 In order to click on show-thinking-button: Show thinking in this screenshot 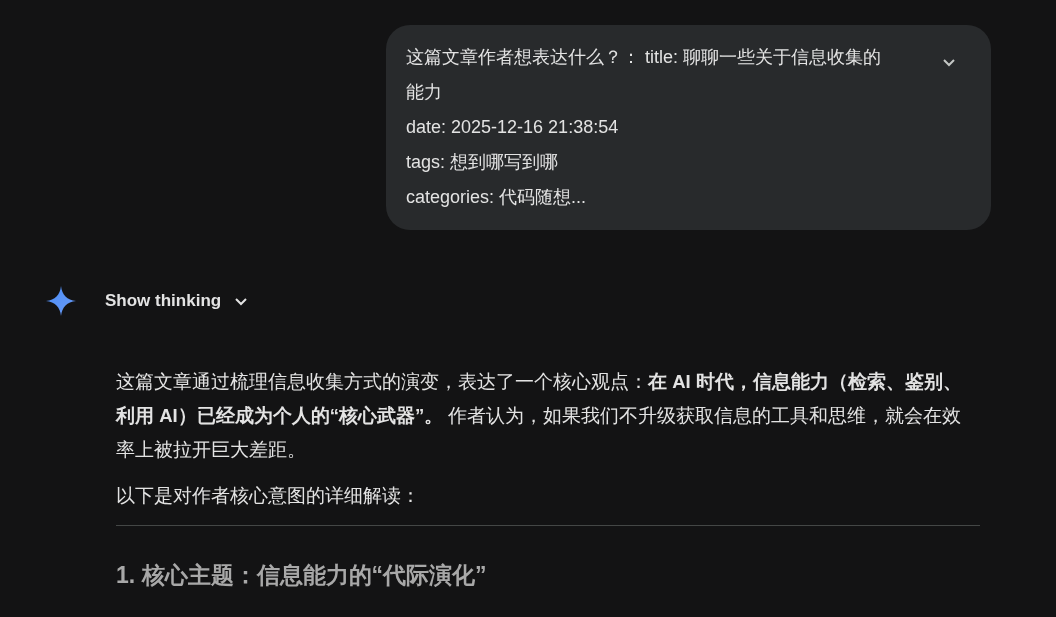, I will do `click(177, 301)`.